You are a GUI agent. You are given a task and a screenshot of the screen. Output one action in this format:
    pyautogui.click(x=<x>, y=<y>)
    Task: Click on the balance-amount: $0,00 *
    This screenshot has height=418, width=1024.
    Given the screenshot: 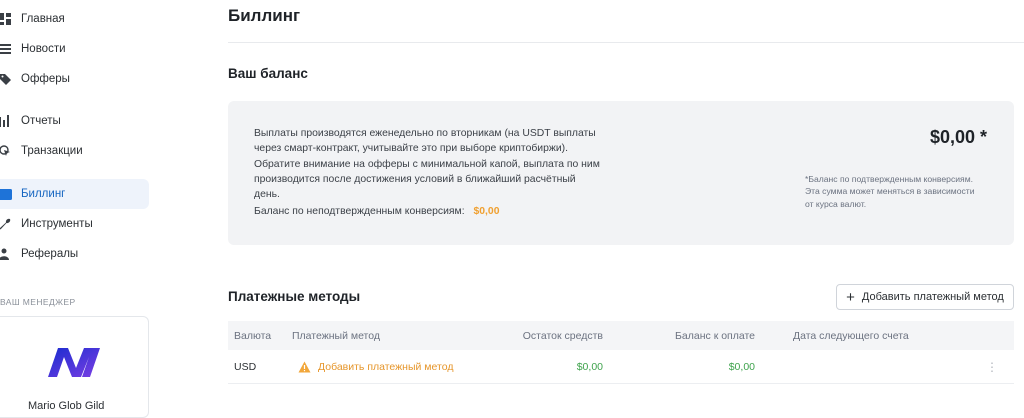 What is the action you would take?
    pyautogui.click(x=958, y=137)
    